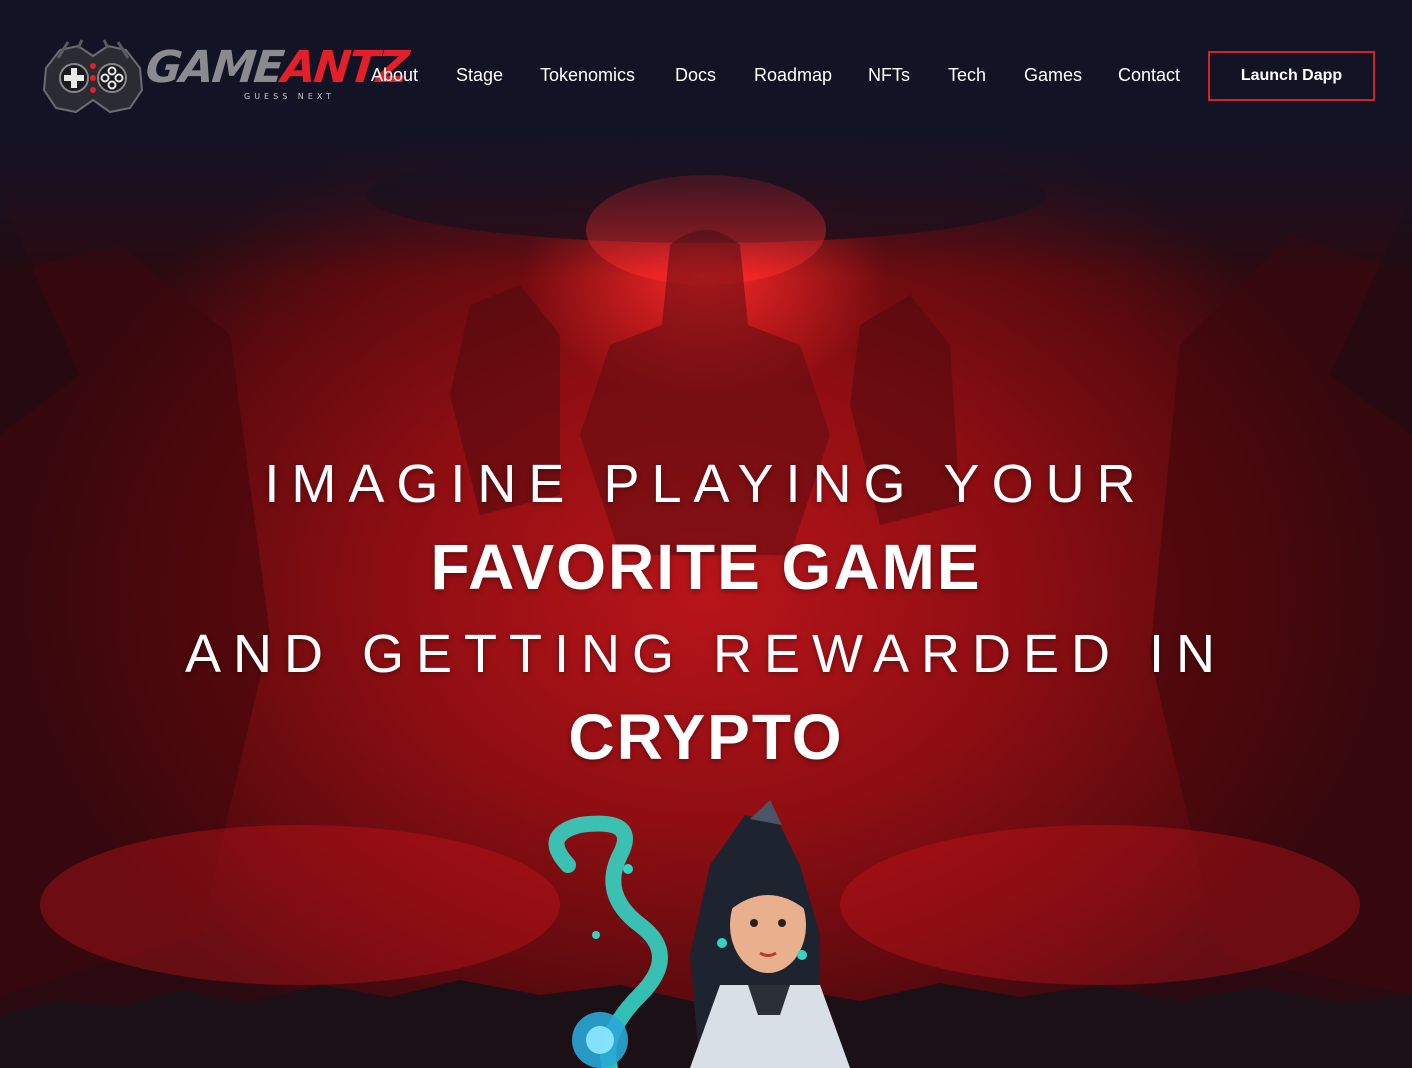  Describe the element at coordinates (699, 934) in the screenshot. I see `hero-character-illustration` at that location.